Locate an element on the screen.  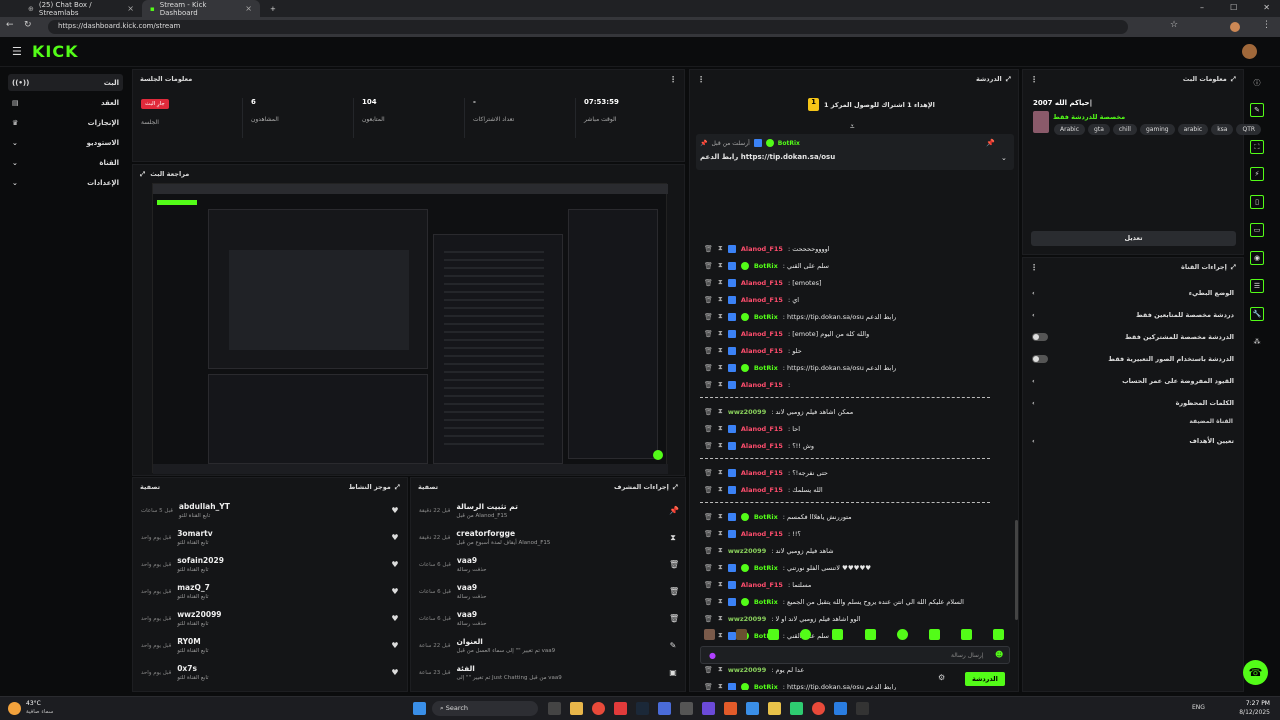
collapse-icon: ⩡ is located at coordinates (852, 127).